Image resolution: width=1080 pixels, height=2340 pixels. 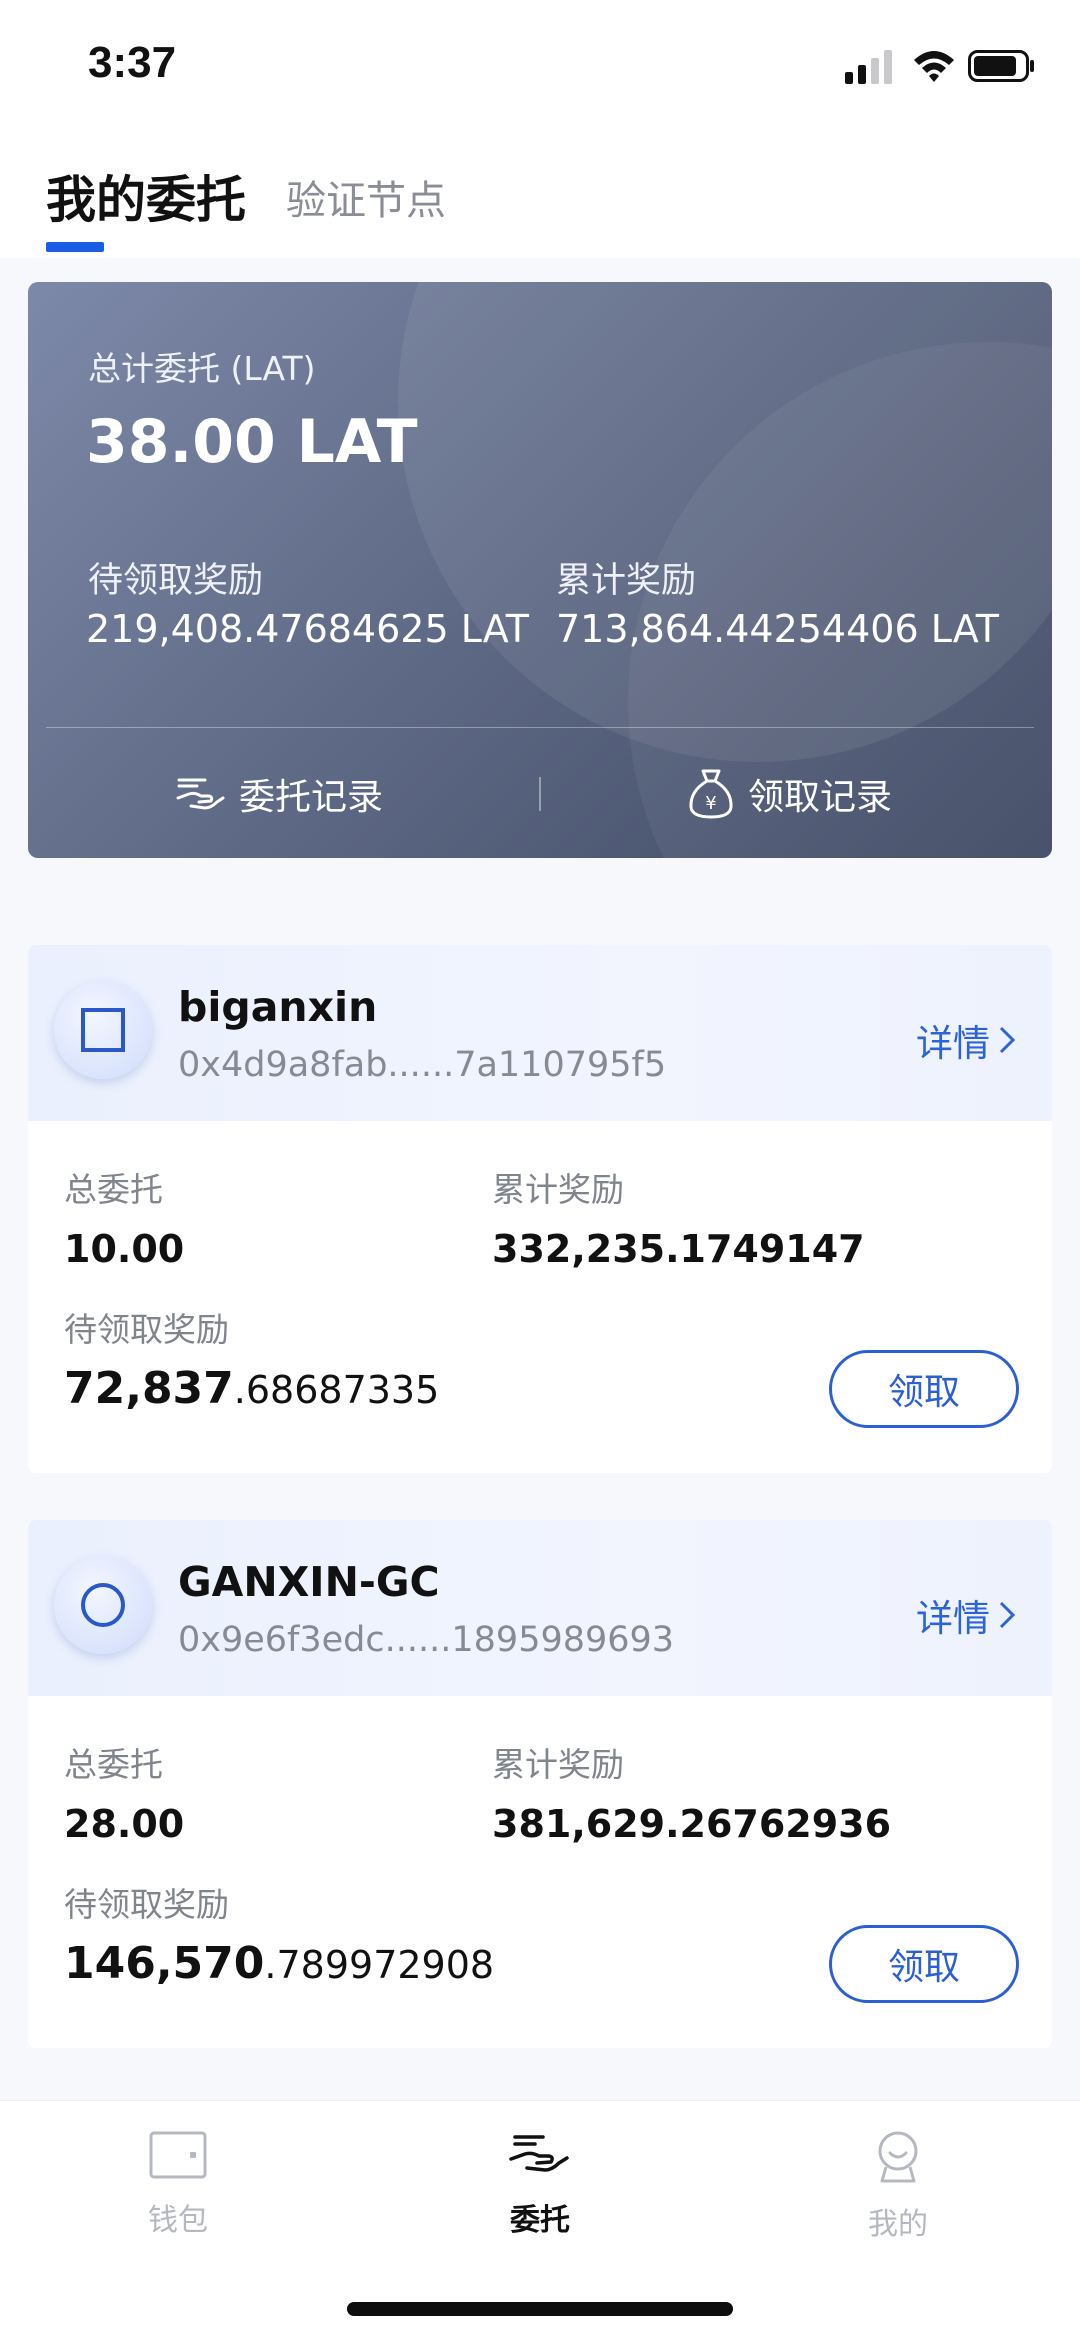 What do you see at coordinates (311, 797) in the screenshot?
I see `delegate-records-label: 委托记录` at bounding box center [311, 797].